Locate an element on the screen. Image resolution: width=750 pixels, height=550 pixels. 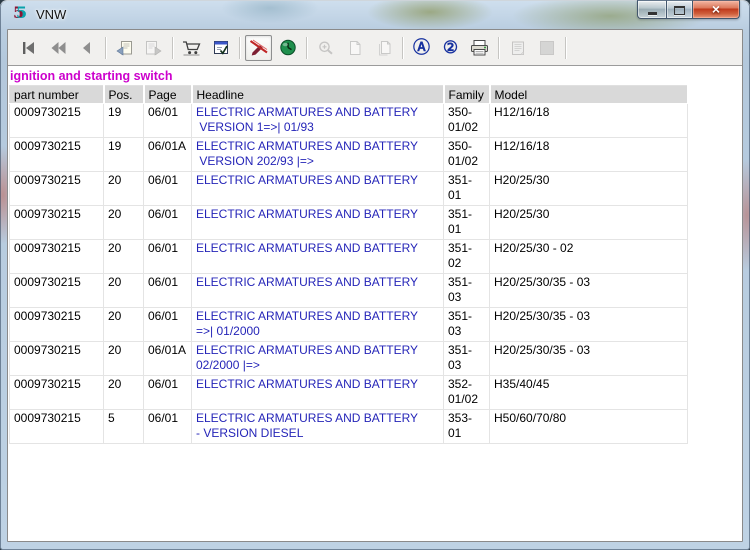
section-title: ignition and starting switch is located at coordinates (91, 76).